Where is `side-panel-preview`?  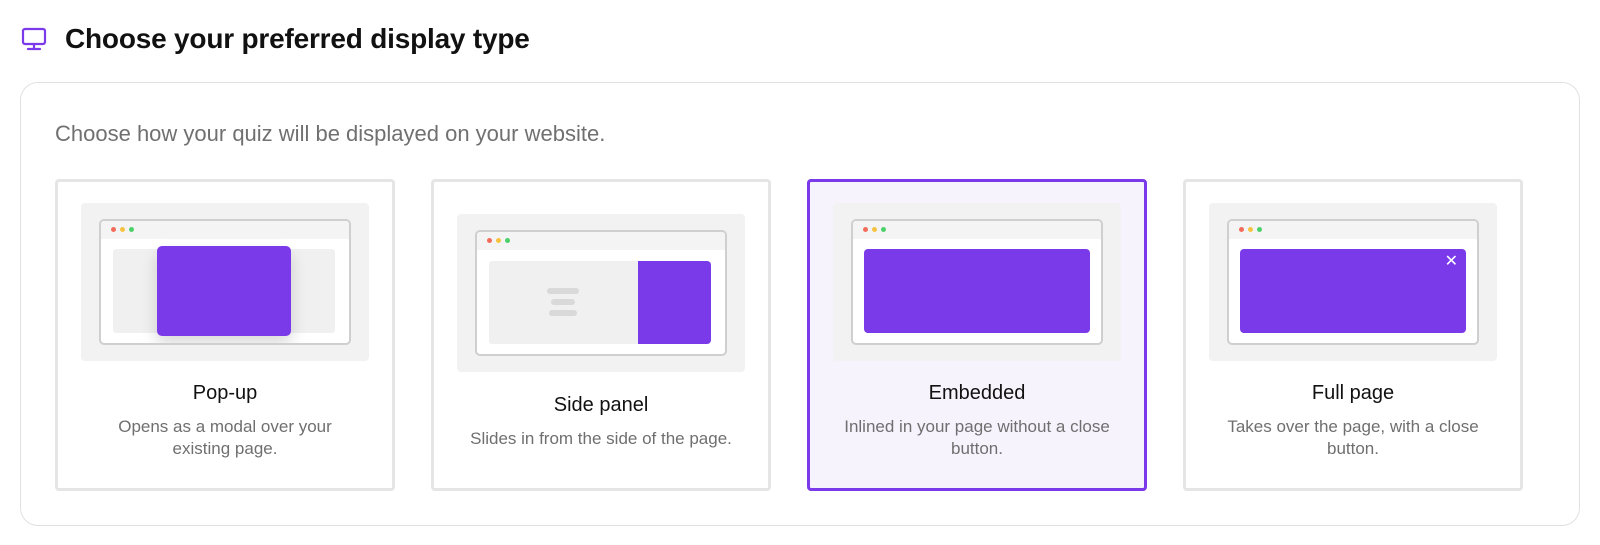 side-panel-preview is located at coordinates (601, 293).